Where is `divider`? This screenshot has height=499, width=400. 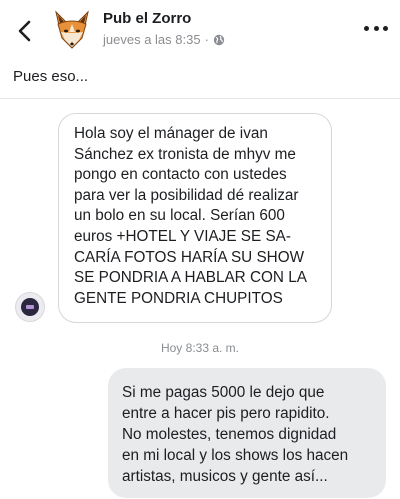
divider is located at coordinates (200, 98).